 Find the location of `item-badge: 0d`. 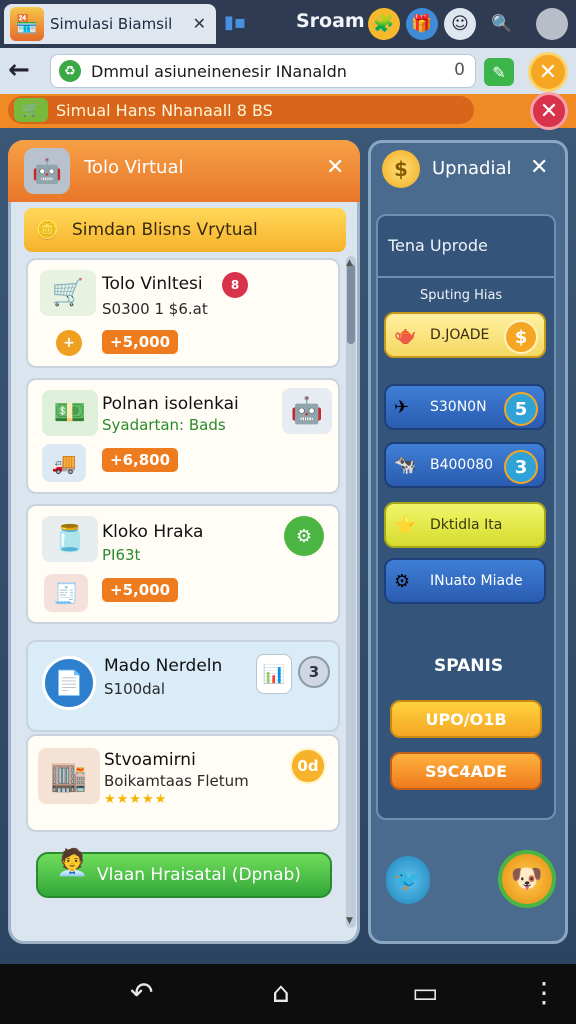

item-badge: 0d is located at coordinates (308, 766).